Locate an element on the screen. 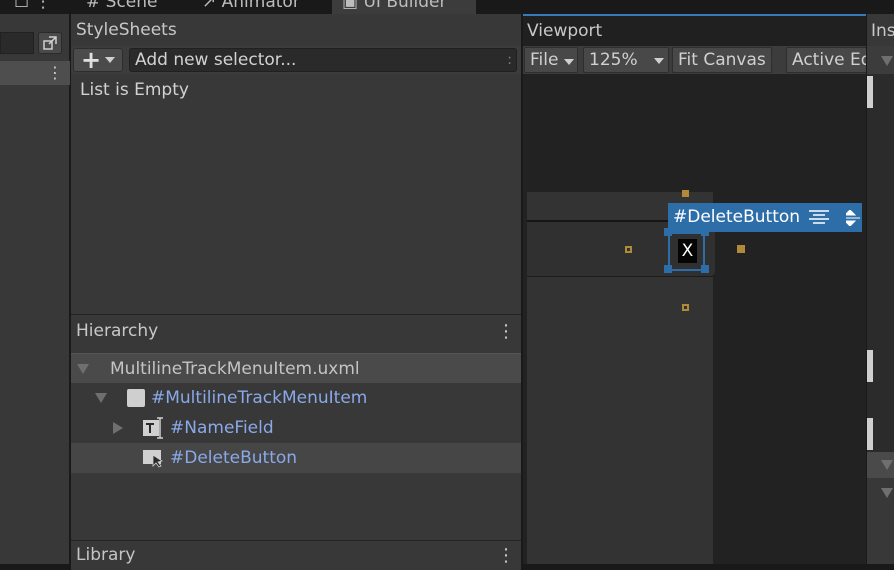 The width and height of the screenshot is (894, 570). left-search-field is located at coordinates (17, 43).